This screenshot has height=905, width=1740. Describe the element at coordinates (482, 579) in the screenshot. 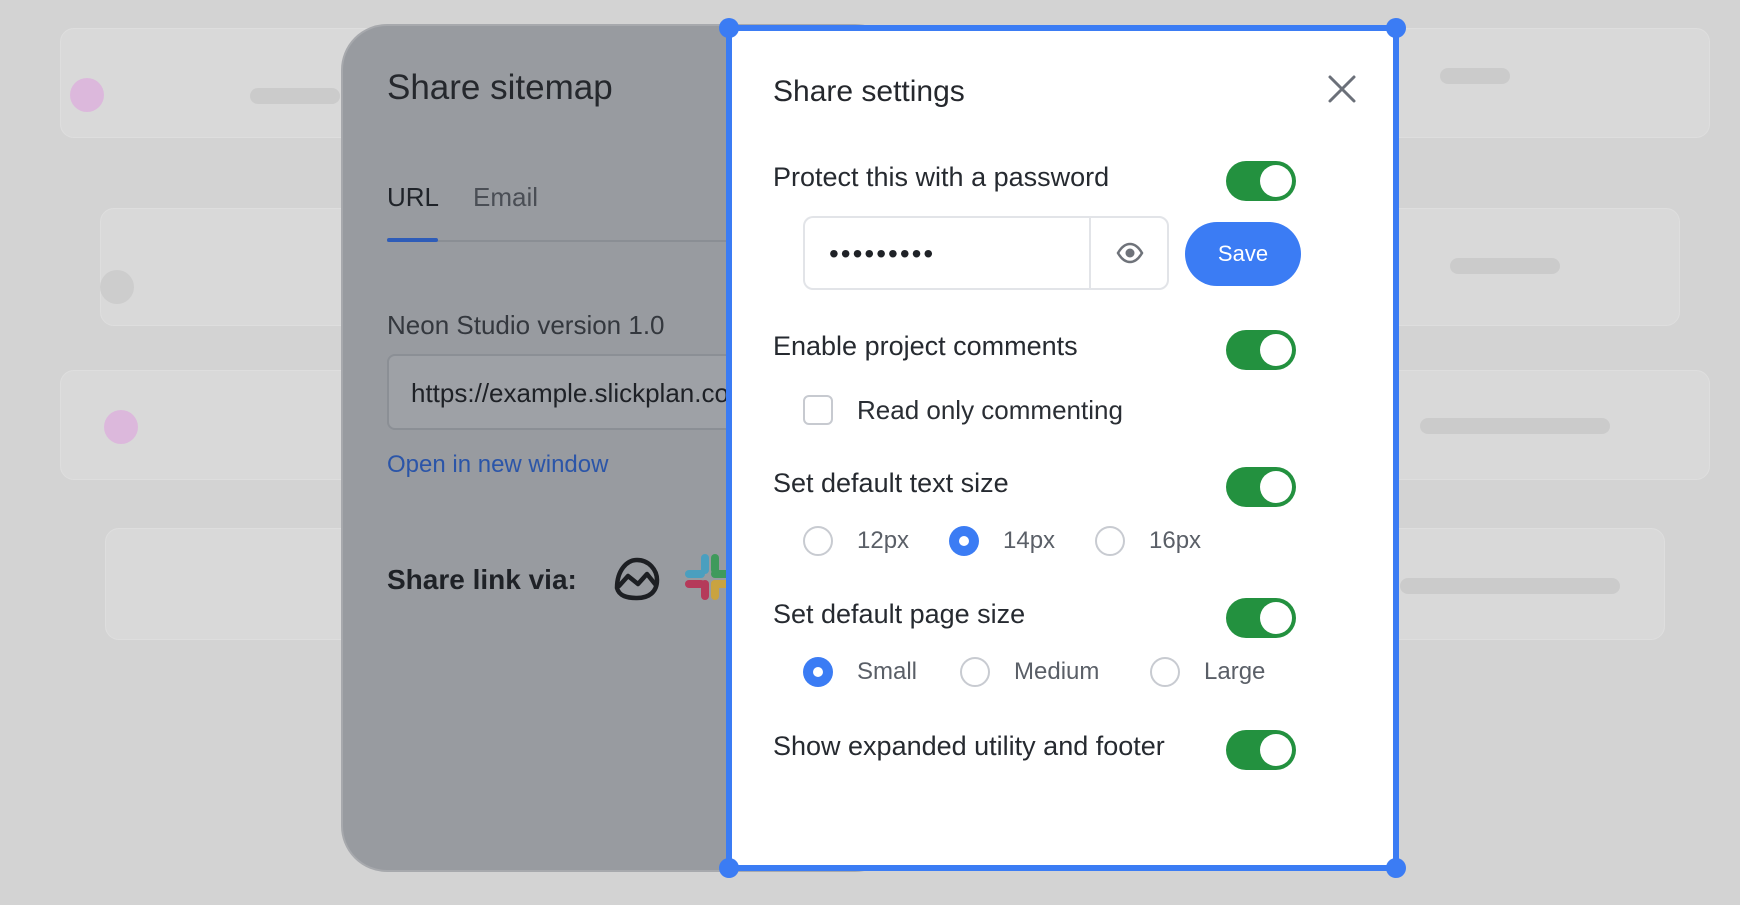

I see `share-link-via-label: Share link via:` at that location.